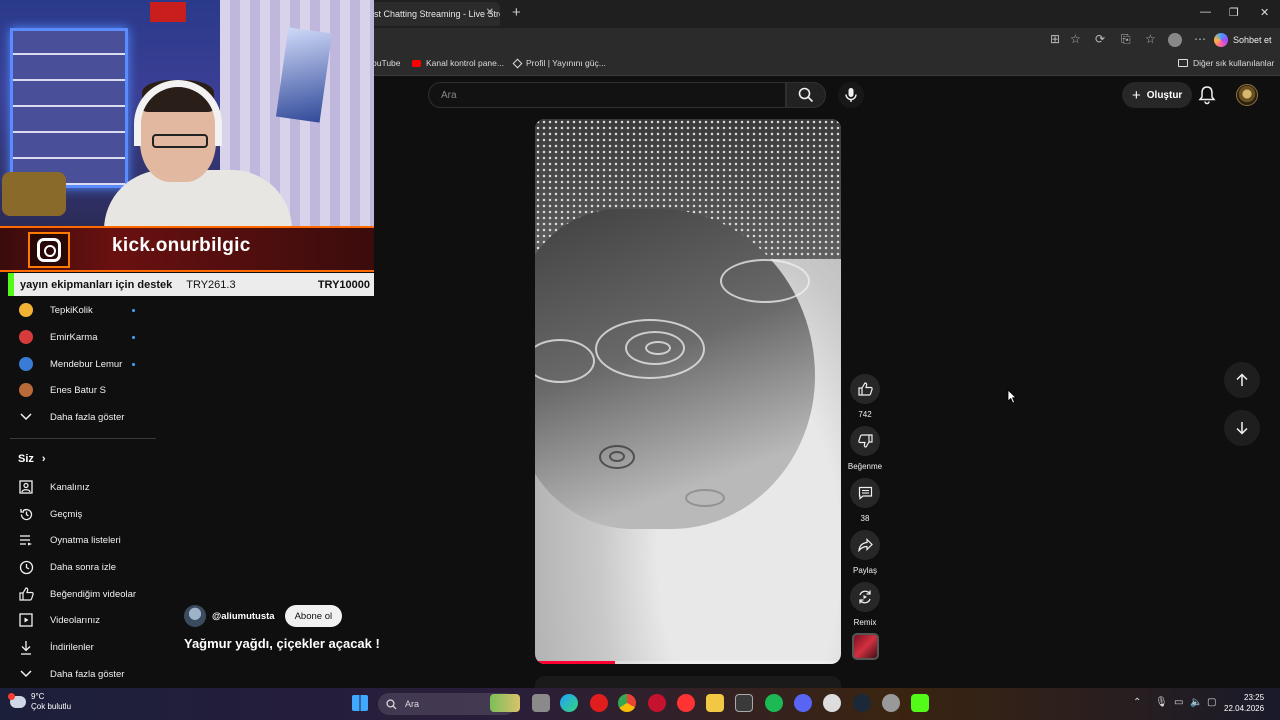 The width and height of the screenshot is (1280, 720). Describe the element at coordinates (851, 95) in the screenshot. I see `voice-search-button` at that location.